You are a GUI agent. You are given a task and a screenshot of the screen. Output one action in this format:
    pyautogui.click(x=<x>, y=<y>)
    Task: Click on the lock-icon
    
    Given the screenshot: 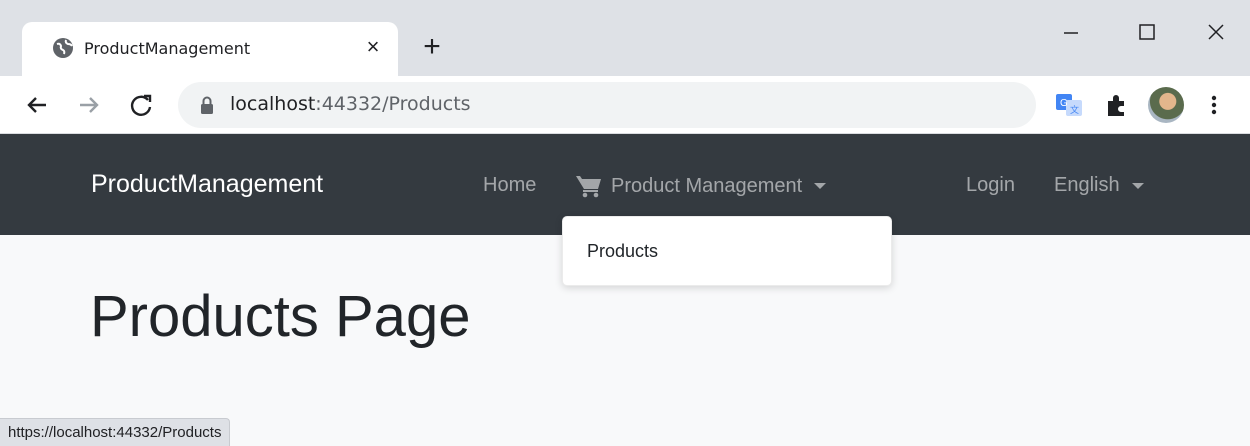 What is the action you would take?
    pyautogui.click(x=207, y=105)
    